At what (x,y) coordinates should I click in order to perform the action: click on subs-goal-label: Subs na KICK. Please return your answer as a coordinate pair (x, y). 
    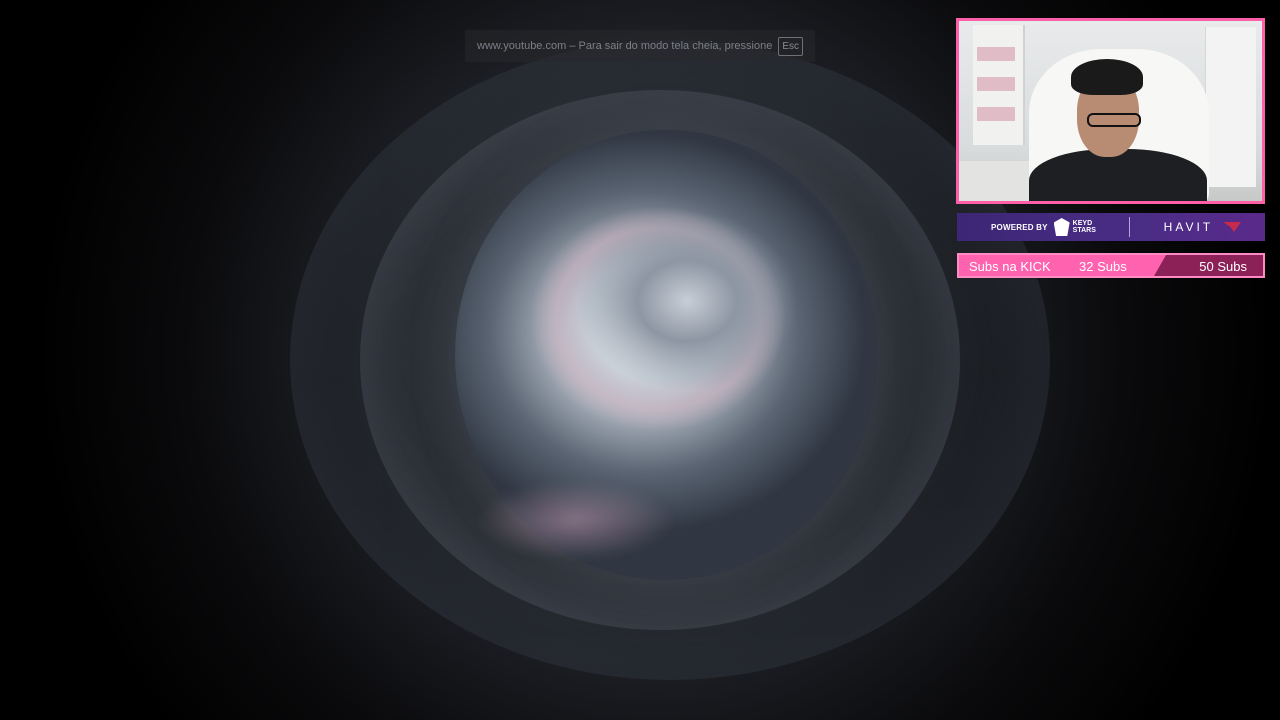
    Looking at the image, I should click on (1010, 266).